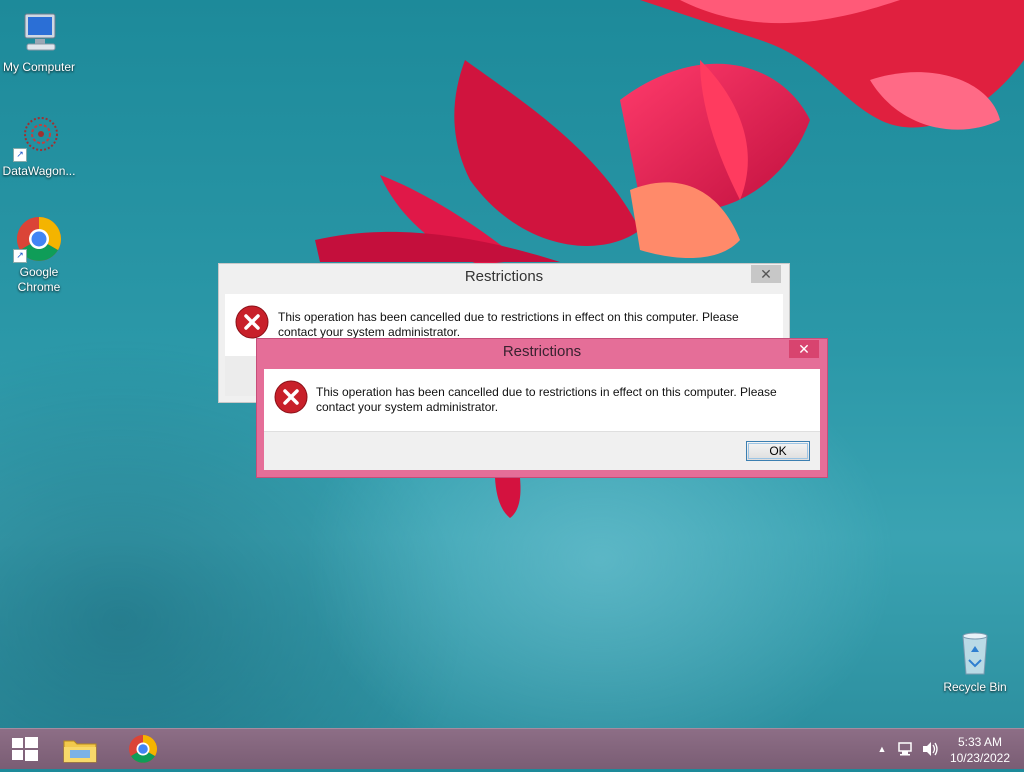 The height and width of the screenshot is (772, 1024). I want to click on dialog-footer: OK, so click(542, 450).